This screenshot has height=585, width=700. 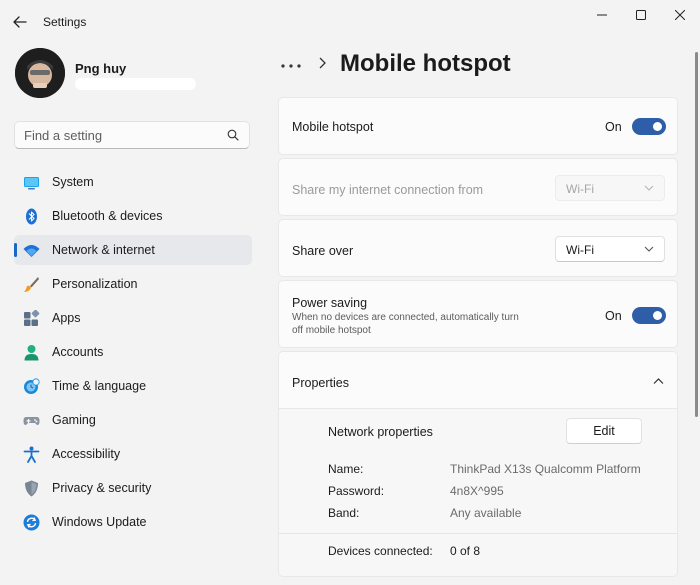 I want to click on network-properties-label: Network properties, so click(x=380, y=432).